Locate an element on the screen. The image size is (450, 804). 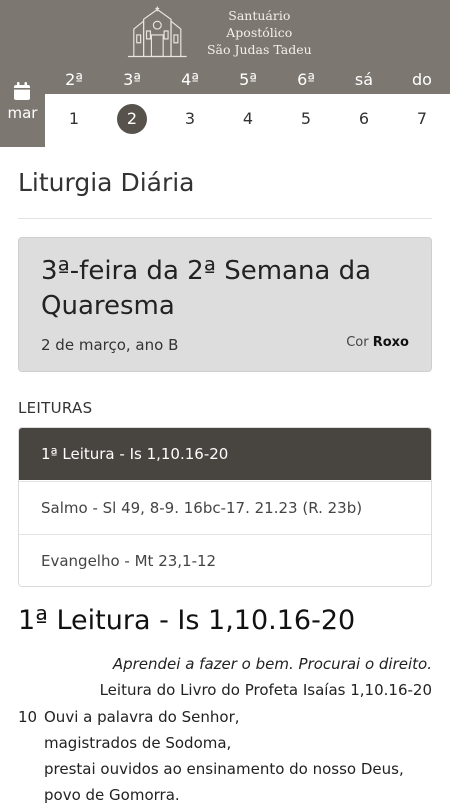
weekday-thu: 5ª is located at coordinates (248, 79).